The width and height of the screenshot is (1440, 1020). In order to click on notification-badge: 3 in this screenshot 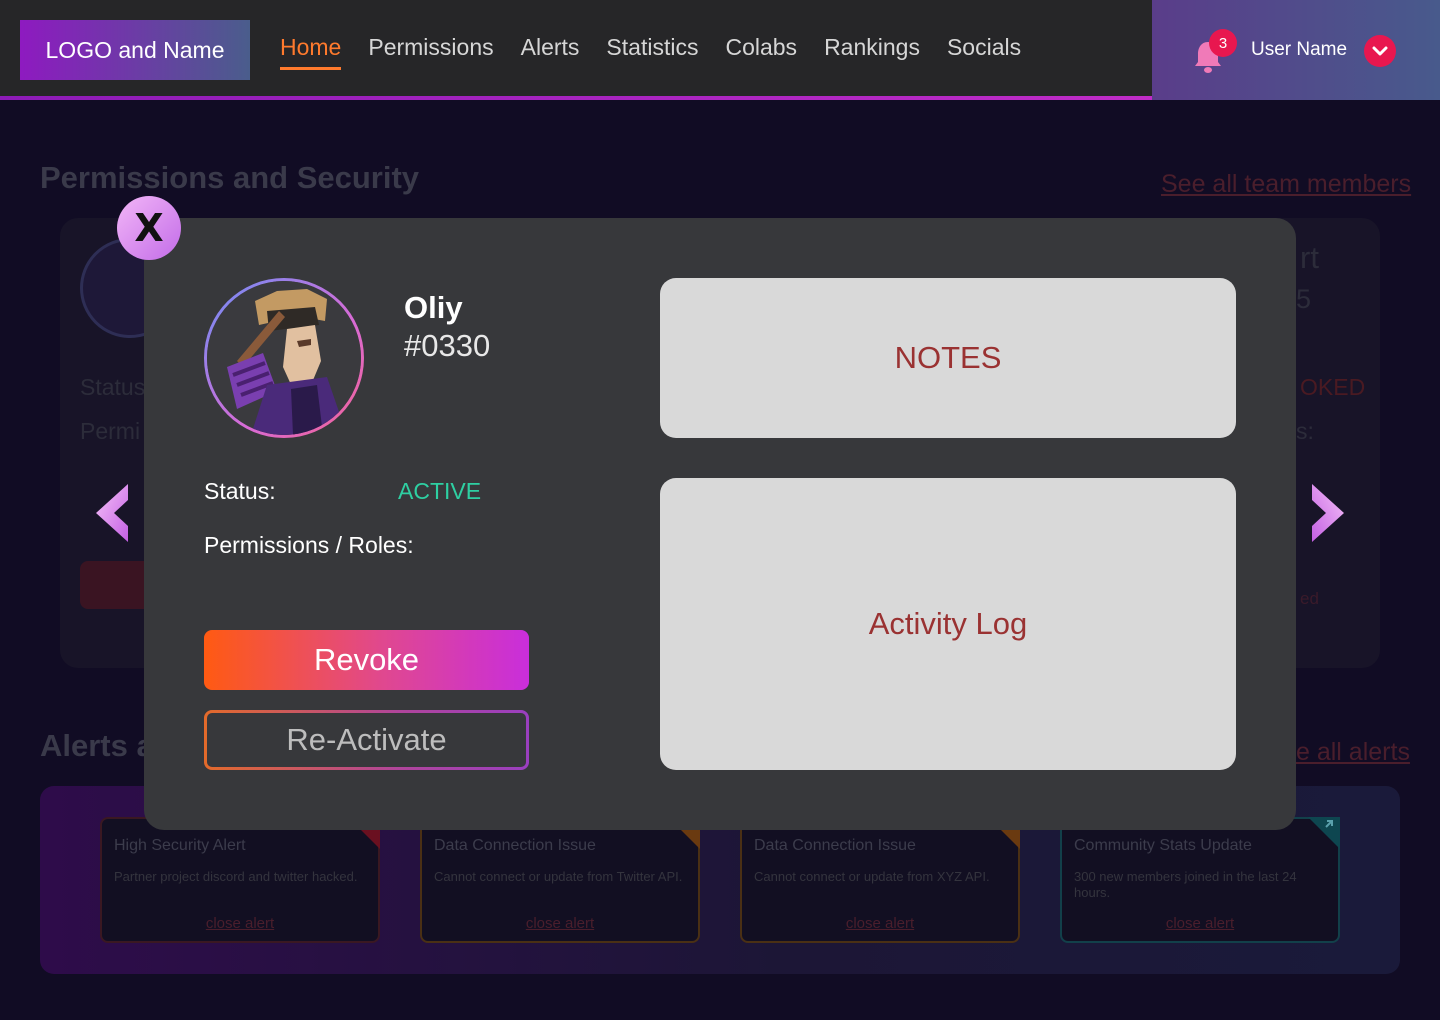, I will do `click(1223, 43)`.